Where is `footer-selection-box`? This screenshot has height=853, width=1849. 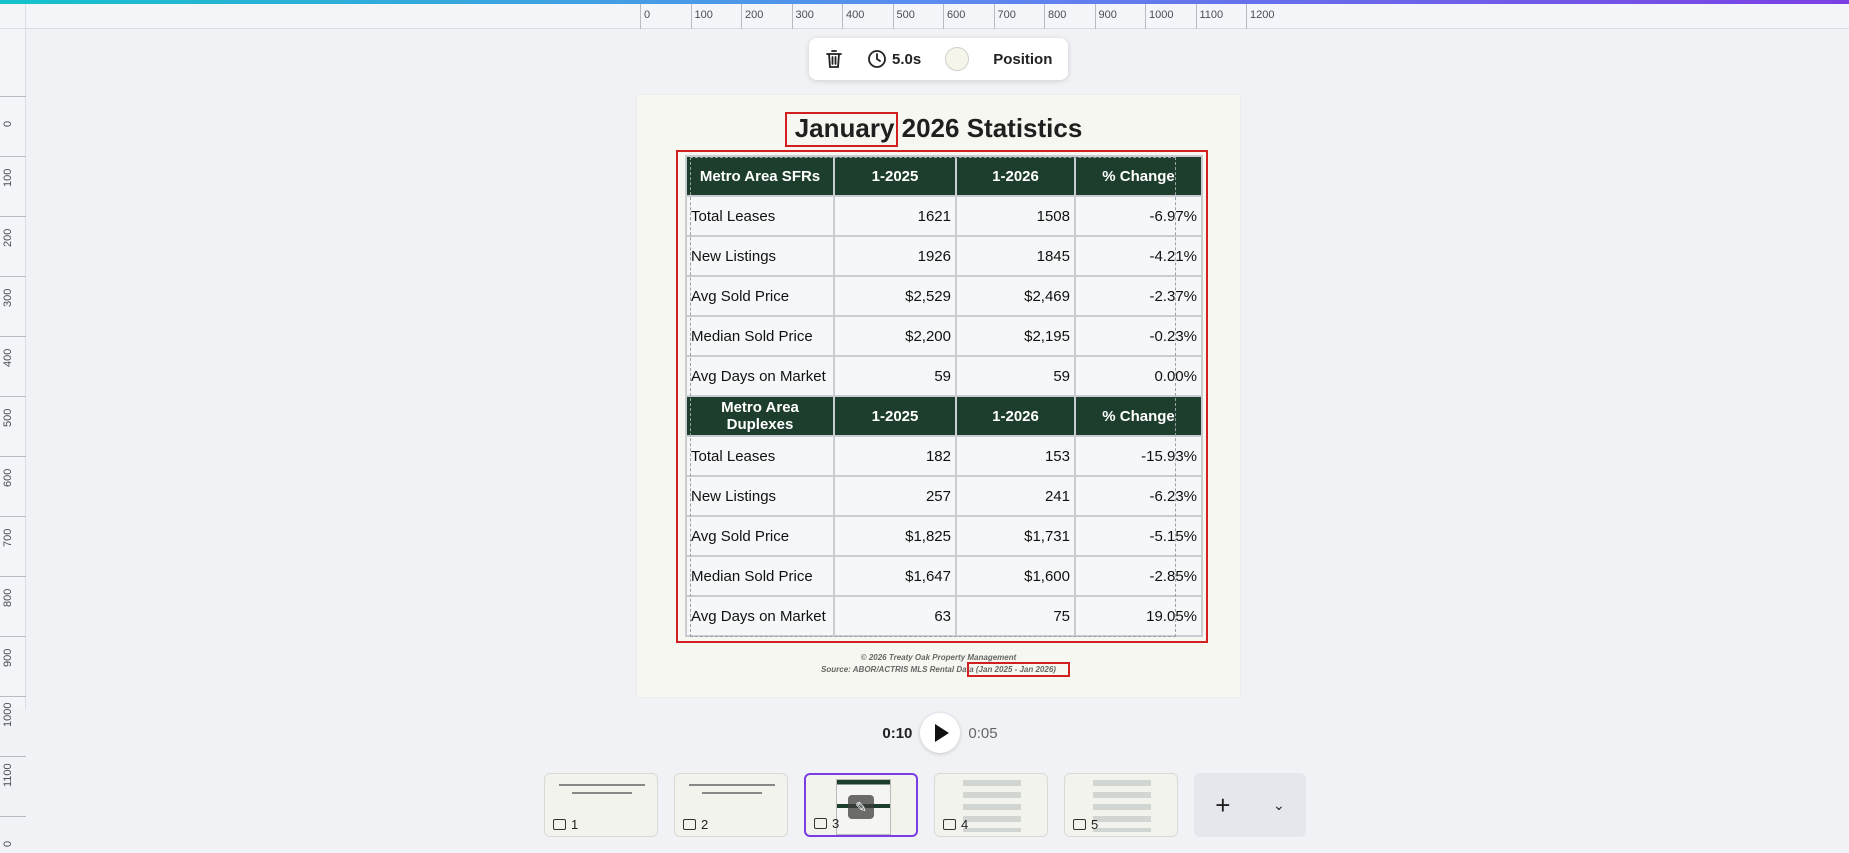 footer-selection-box is located at coordinates (1018, 669).